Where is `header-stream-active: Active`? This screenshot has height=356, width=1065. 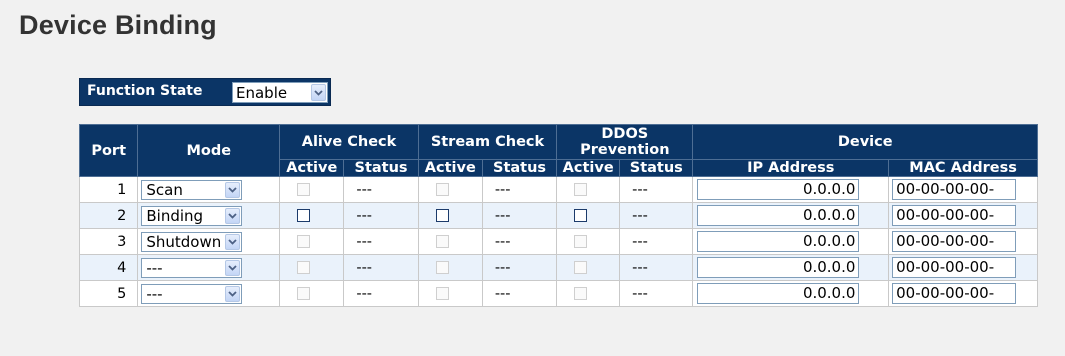
header-stream-active: Active is located at coordinates (450, 168).